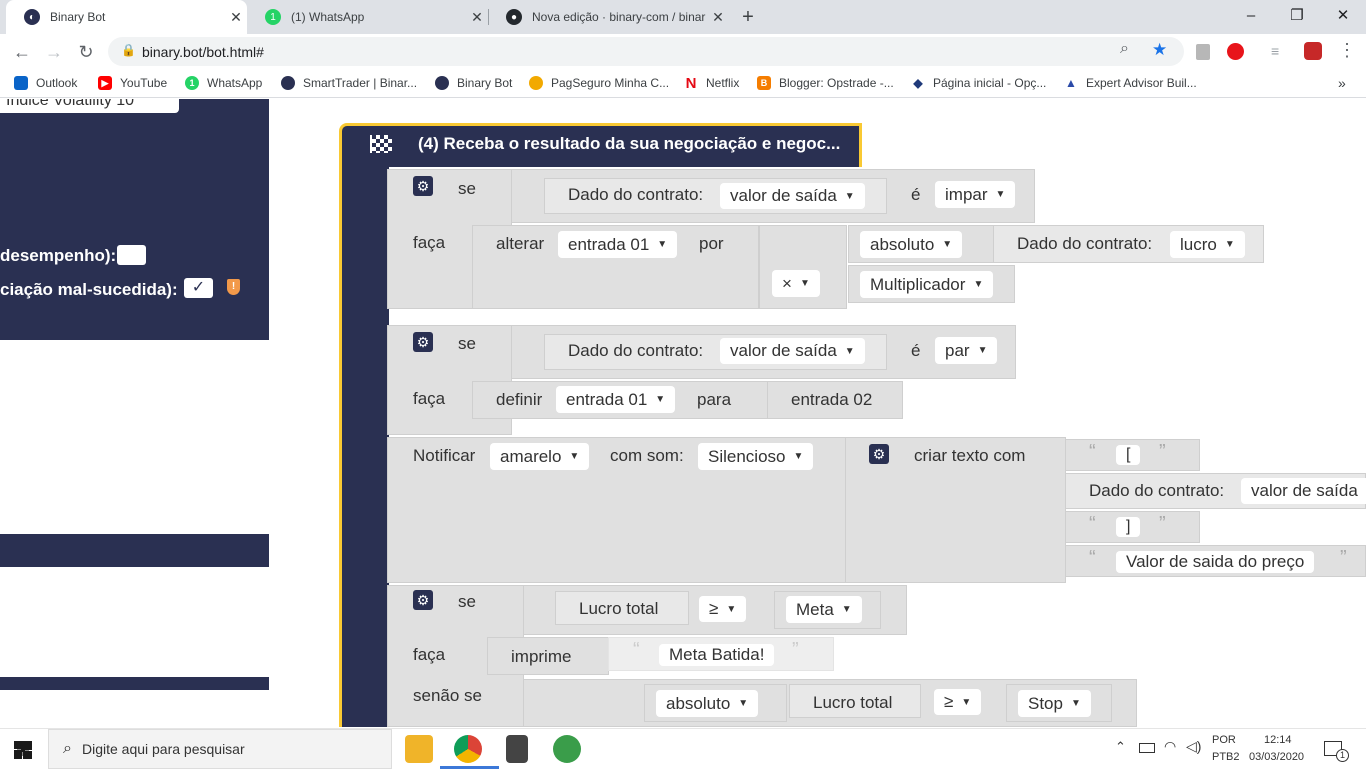 Image resolution: width=1366 pixels, height=769 pixels. I want to click on tab-title: Nova edição · binary-com / binar, so click(619, 17).